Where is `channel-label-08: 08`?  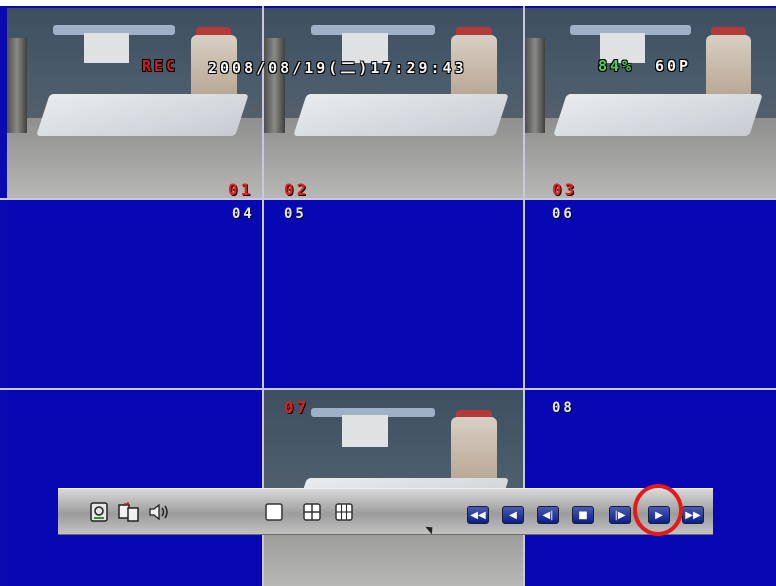
channel-label-08: 08 is located at coordinates (563, 408).